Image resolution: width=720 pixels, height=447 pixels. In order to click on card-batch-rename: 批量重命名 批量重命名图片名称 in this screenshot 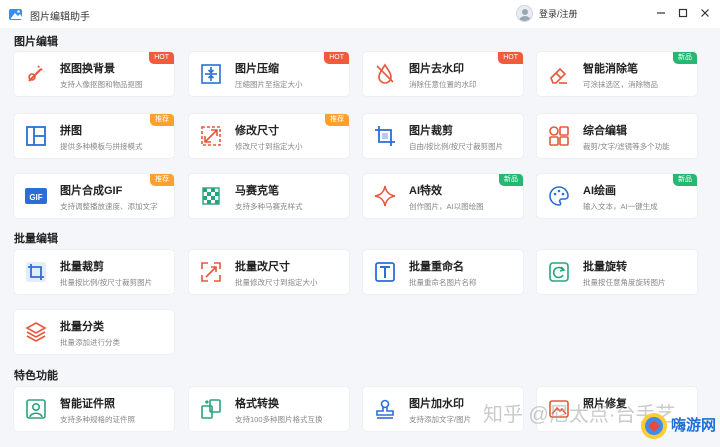, I will do `click(443, 272)`.